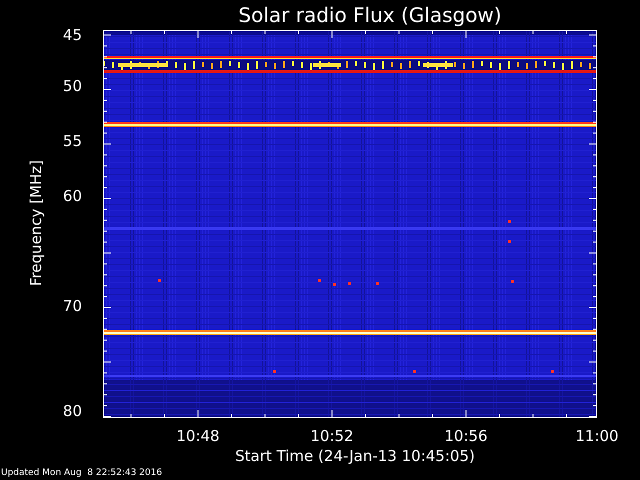  Describe the element at coordinates (36, 223) in the screenshot. I see `y-axis-label: Frequency [MHz]` at that location.